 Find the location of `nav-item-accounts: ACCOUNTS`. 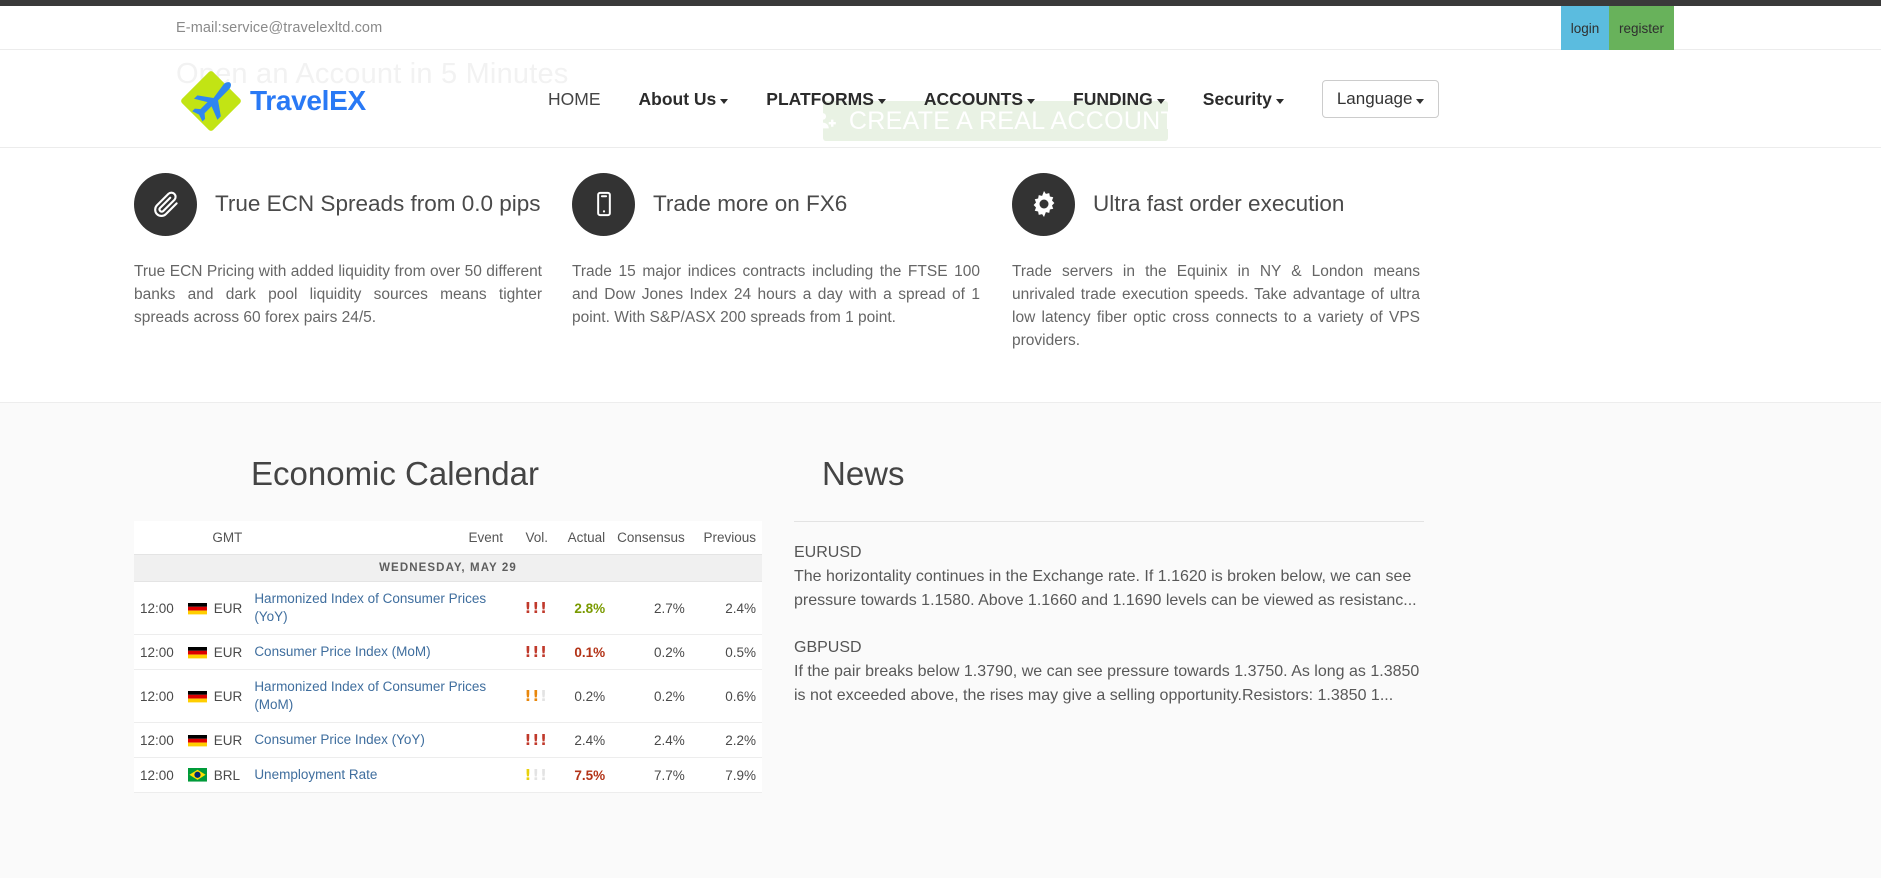

nav-item-accounts: ACCOUNTS is located at coordinates (979, 99).